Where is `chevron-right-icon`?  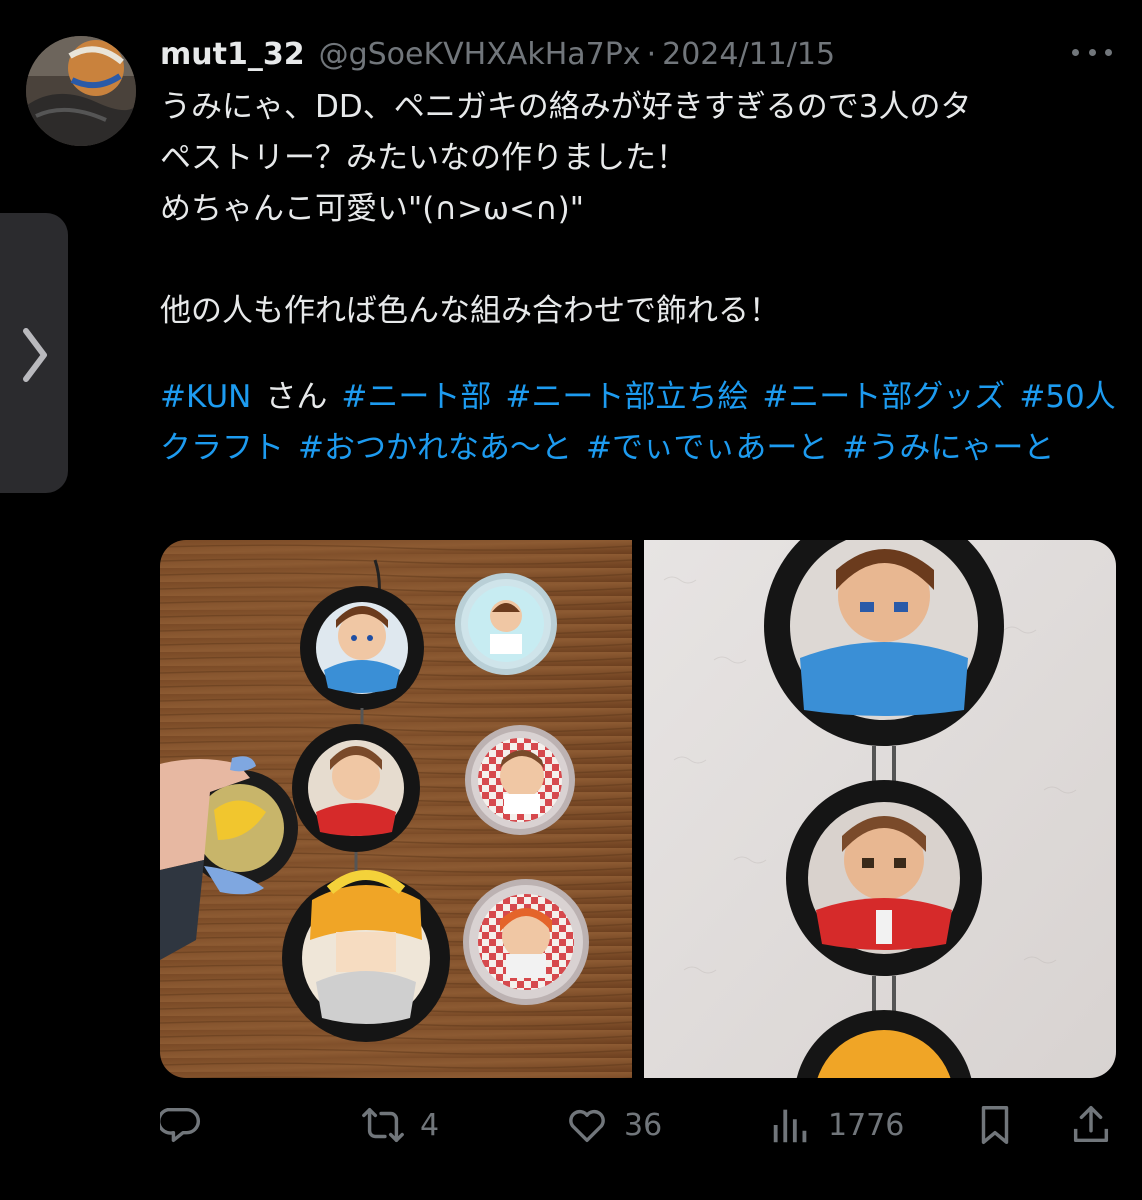
chevron-right-icon is located at coordinates (35, 355).